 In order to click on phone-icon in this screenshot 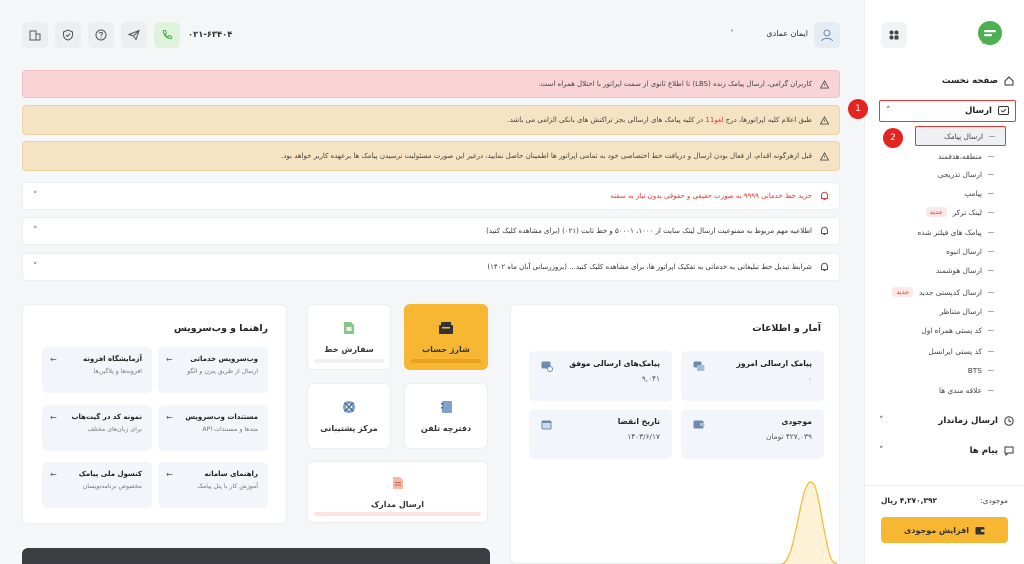, I will do `click(167, 35)`.